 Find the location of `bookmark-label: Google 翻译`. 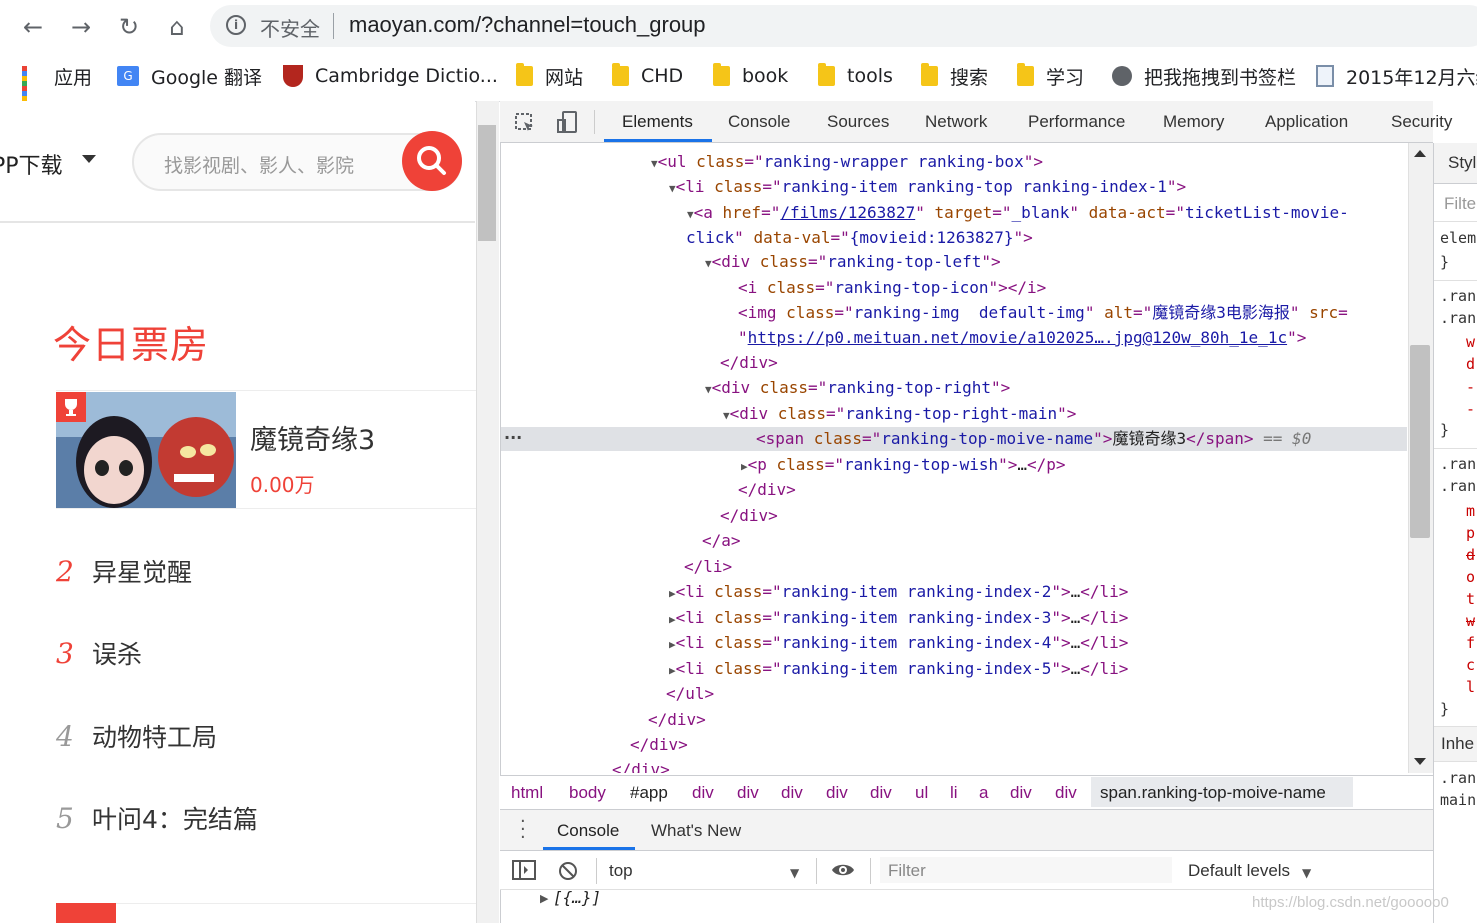

bookmark-label: Google 翻译 is located at coordinates (207, 77).